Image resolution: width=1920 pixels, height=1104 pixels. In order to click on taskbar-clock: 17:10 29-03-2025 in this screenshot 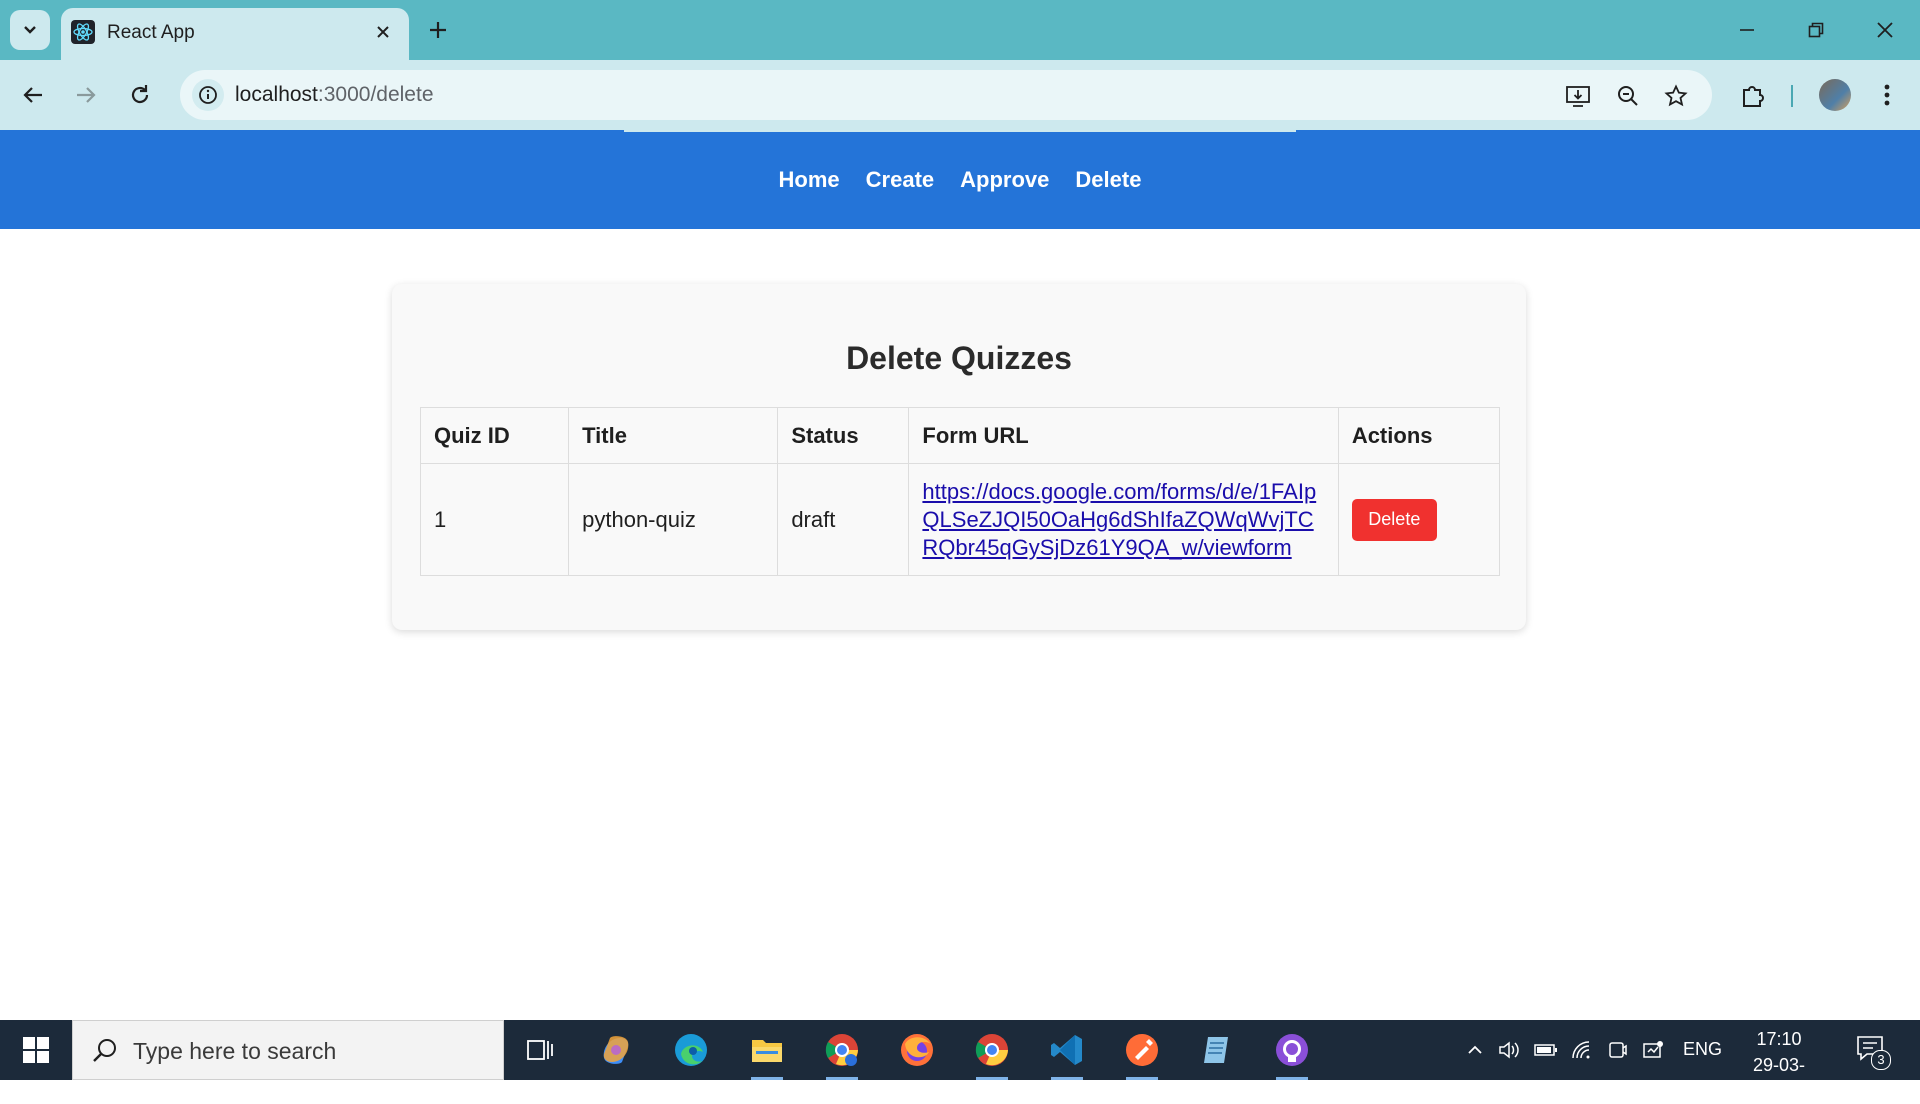, I will do `click(1779, 1065)`.